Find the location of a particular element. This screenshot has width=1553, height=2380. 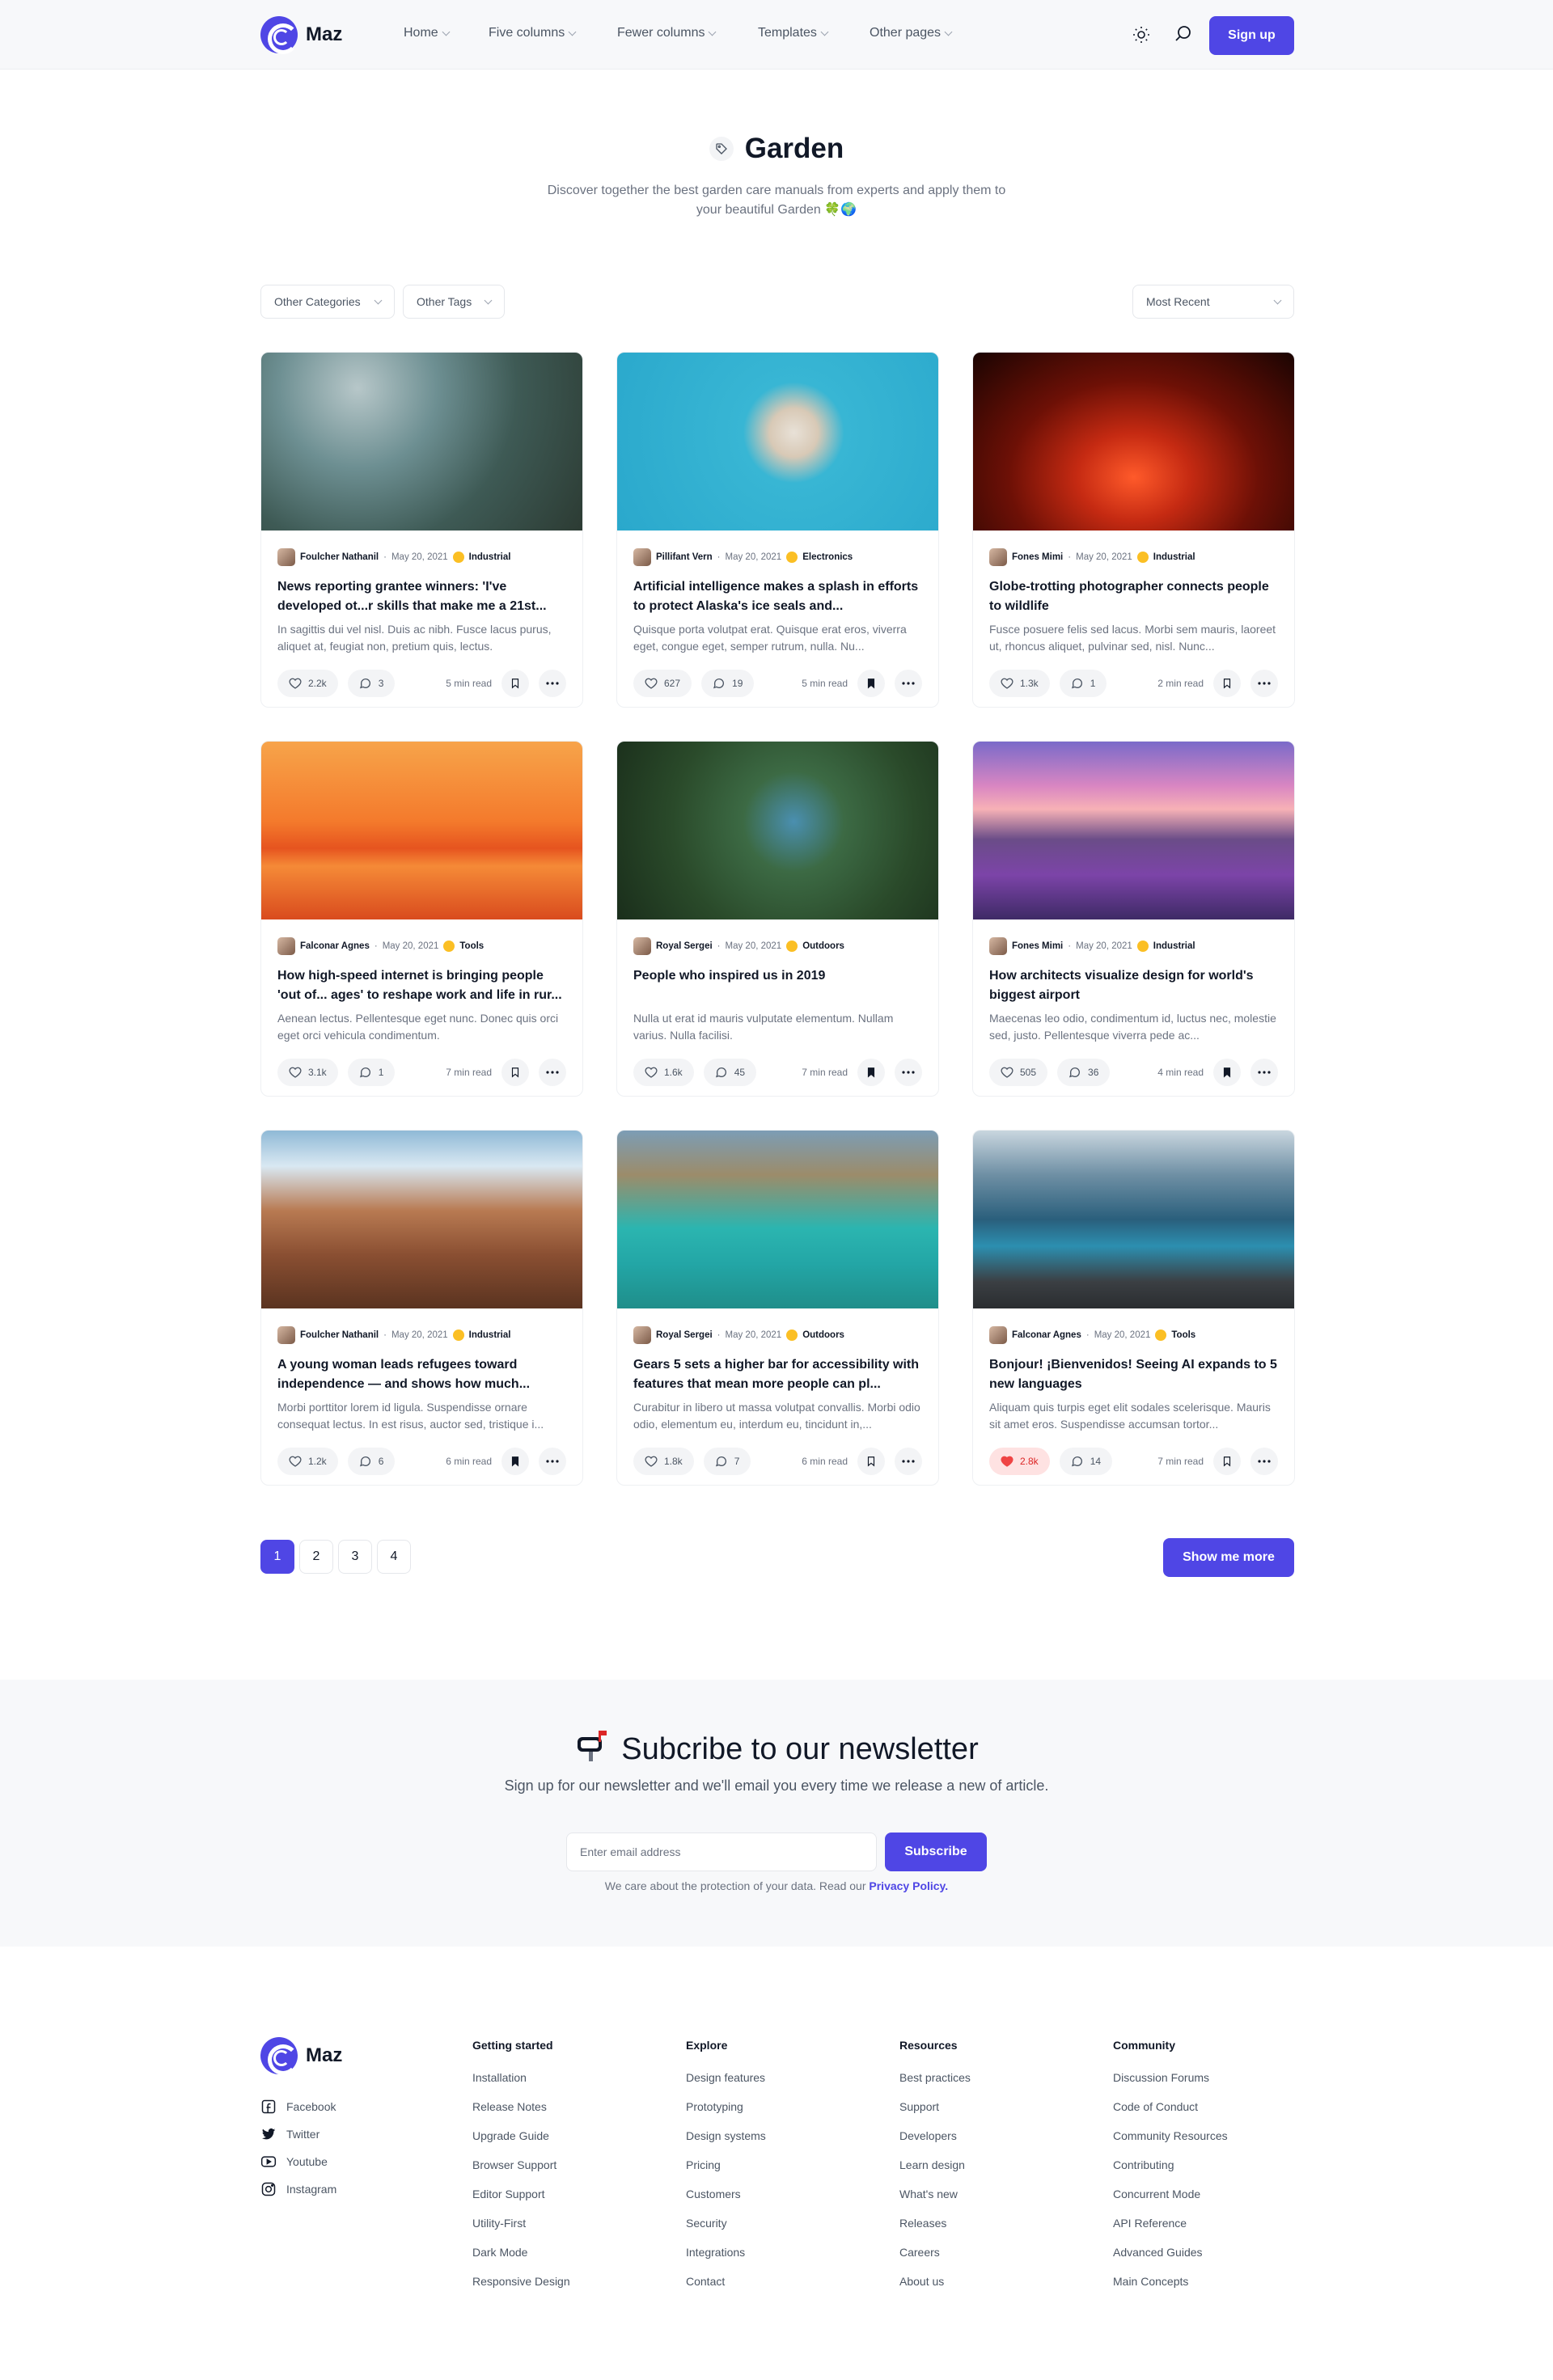

privacy-policy-link: Privacy Policy. is located at coordinates (909, 1886).